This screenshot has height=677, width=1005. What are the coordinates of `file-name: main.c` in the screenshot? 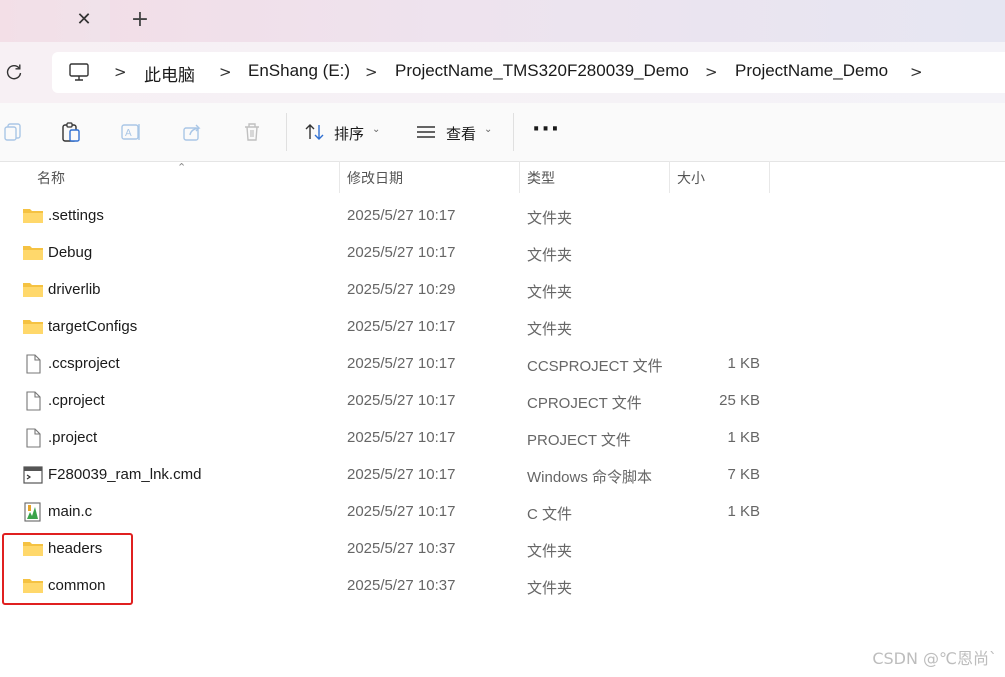 It's located at (70, 511).